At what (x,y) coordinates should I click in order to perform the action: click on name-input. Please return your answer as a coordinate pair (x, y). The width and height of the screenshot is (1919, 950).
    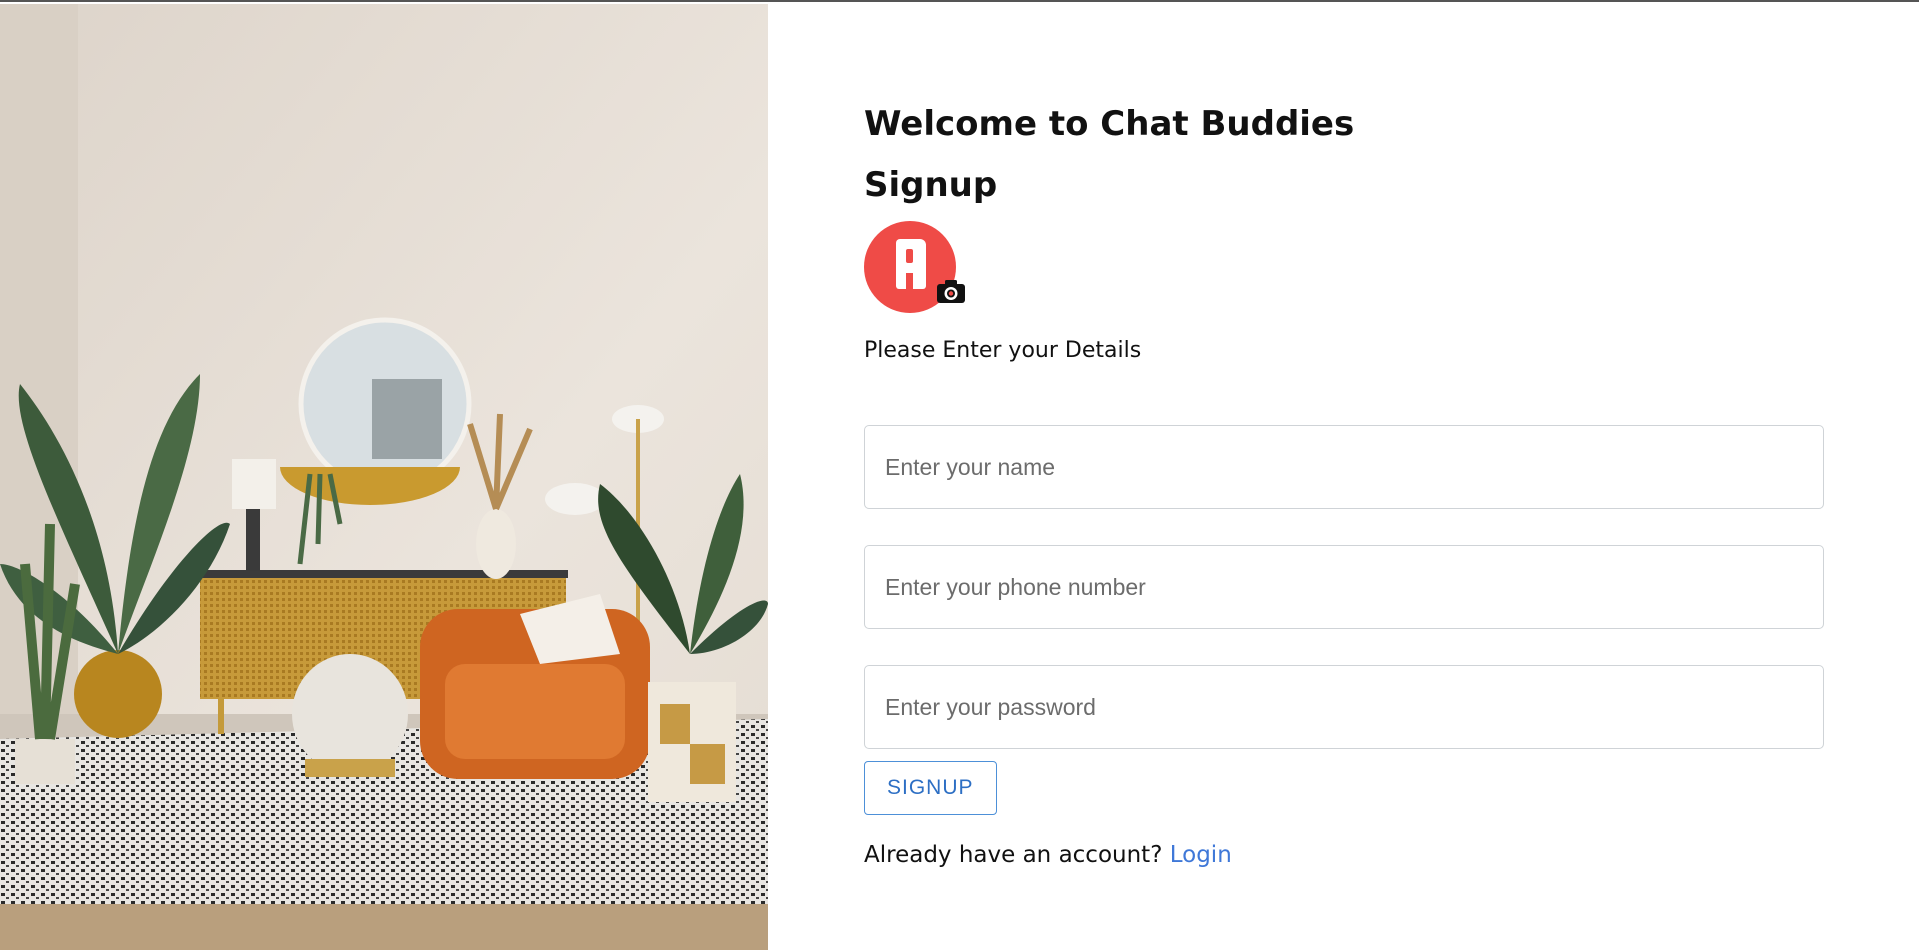
    Looking at the image, I should click on (1344, 467).